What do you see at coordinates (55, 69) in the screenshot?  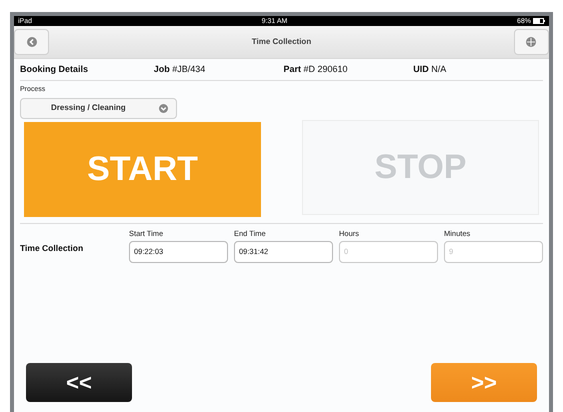 I see `booking-heading: Booking Details` at bounding box center [55, 69].